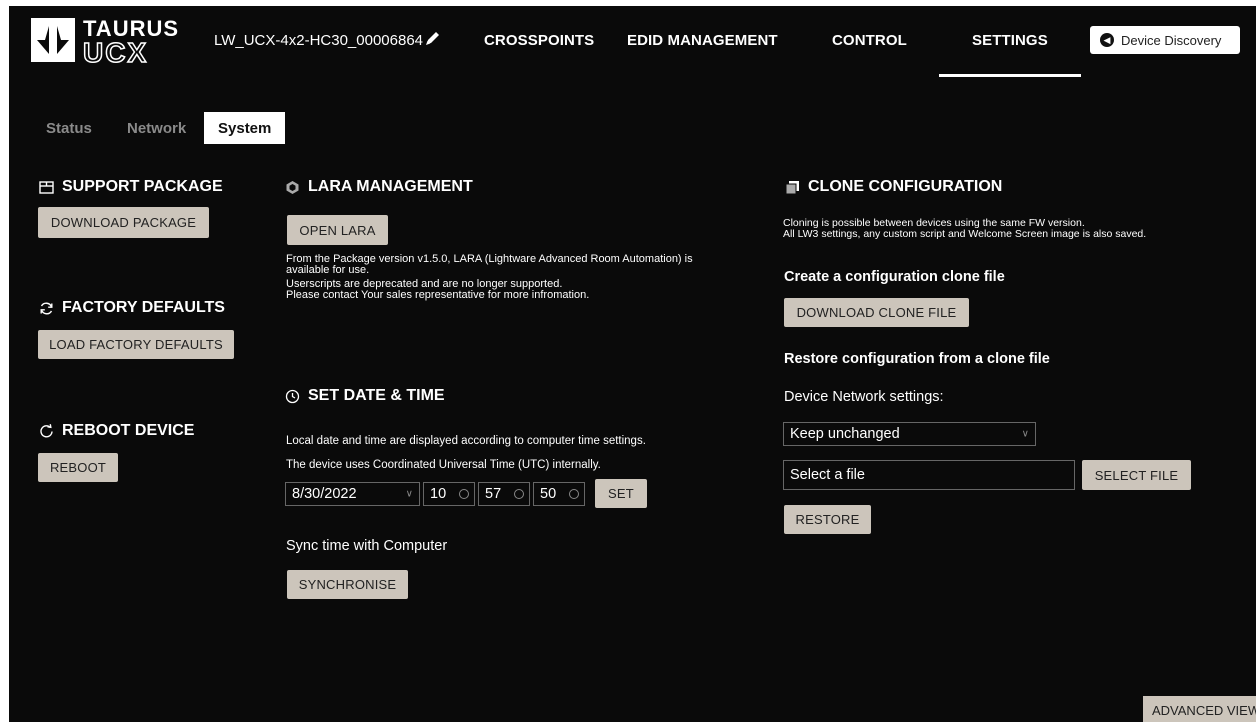 The width and height of the screenshot is (1256, 722). Describe the element at coordinates (390, 186) in the screenshot. I see `lara-management-title: LARA MANAGEMENT` at that location.